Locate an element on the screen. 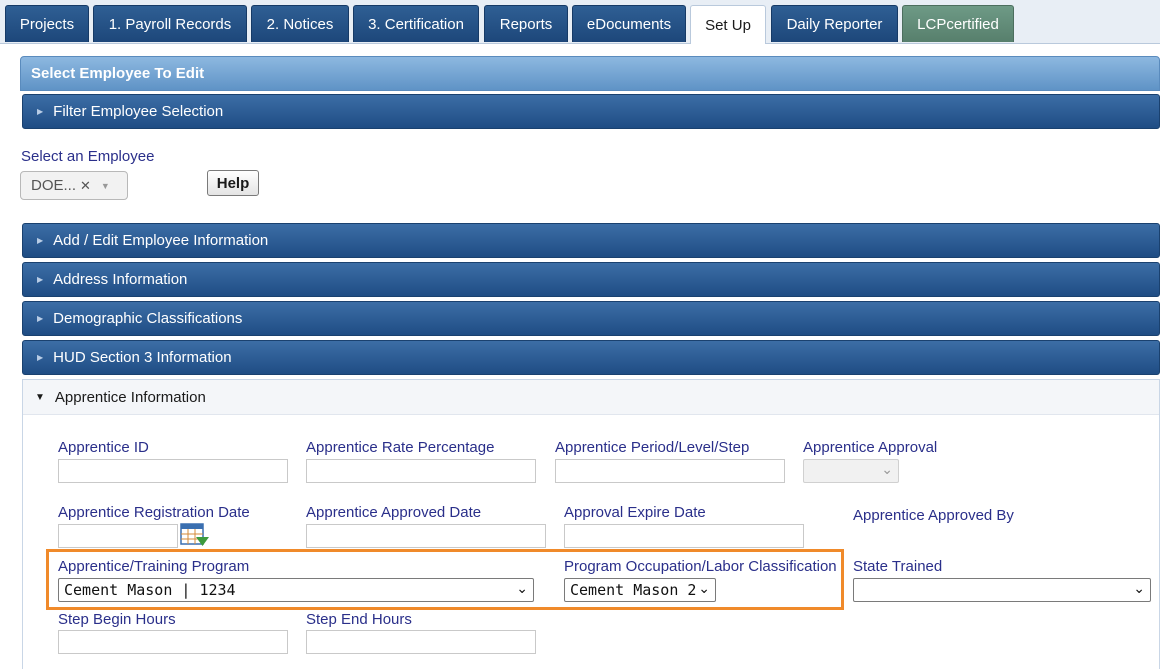 The height and width of the screenshot is (669, 1160). step-end-hours-label: Step End Hours is located at coordinates (359, 619).